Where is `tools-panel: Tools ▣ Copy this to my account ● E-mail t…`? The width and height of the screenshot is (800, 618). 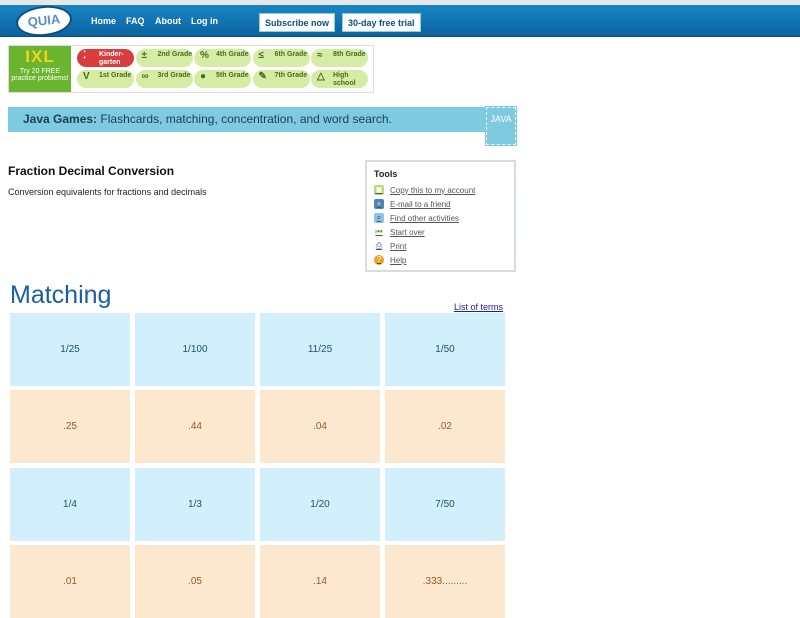 tools-panel: Tools ▣ Copy this to my account ● E-mail t… is located at coordinates (440, 216).